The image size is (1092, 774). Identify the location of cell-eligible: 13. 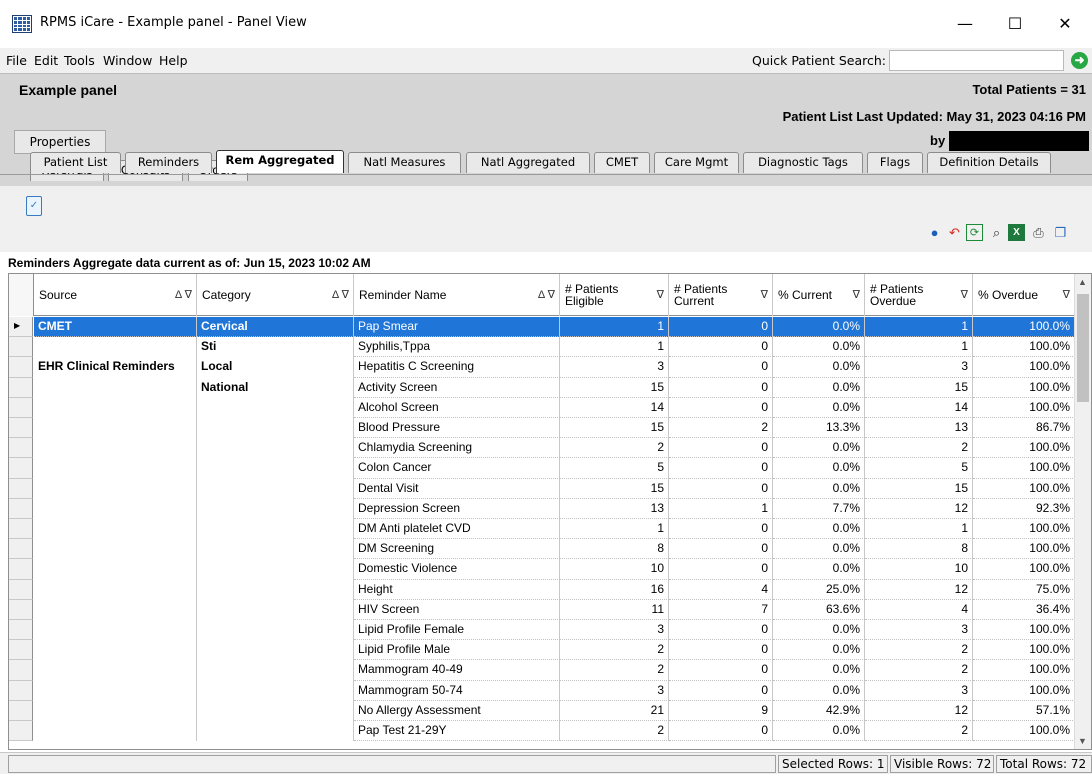
(614, 508).